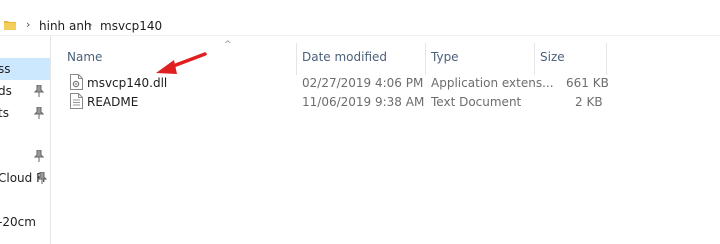 The image size is (720, 244). Describe the element at coordinates (363, 102) in the screenshot. I see `file-date-modified: 11/06/2019 9:38 AM` at that location.